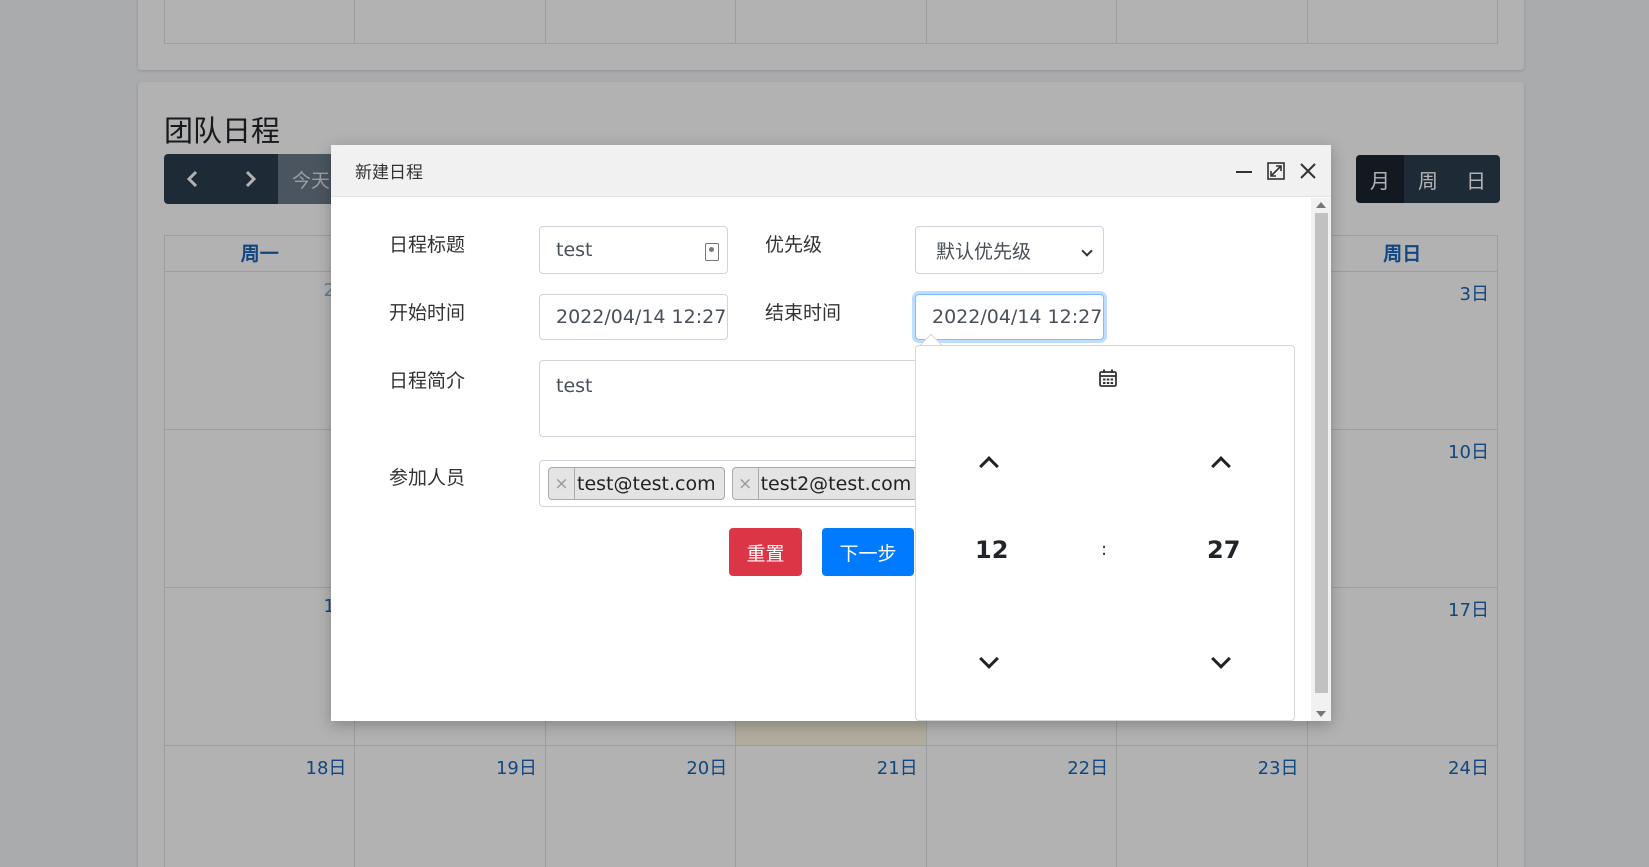 This screenshot has height=867, width=1649. I want to click on priority-select-value: 默认优先级, so click(984, 251).